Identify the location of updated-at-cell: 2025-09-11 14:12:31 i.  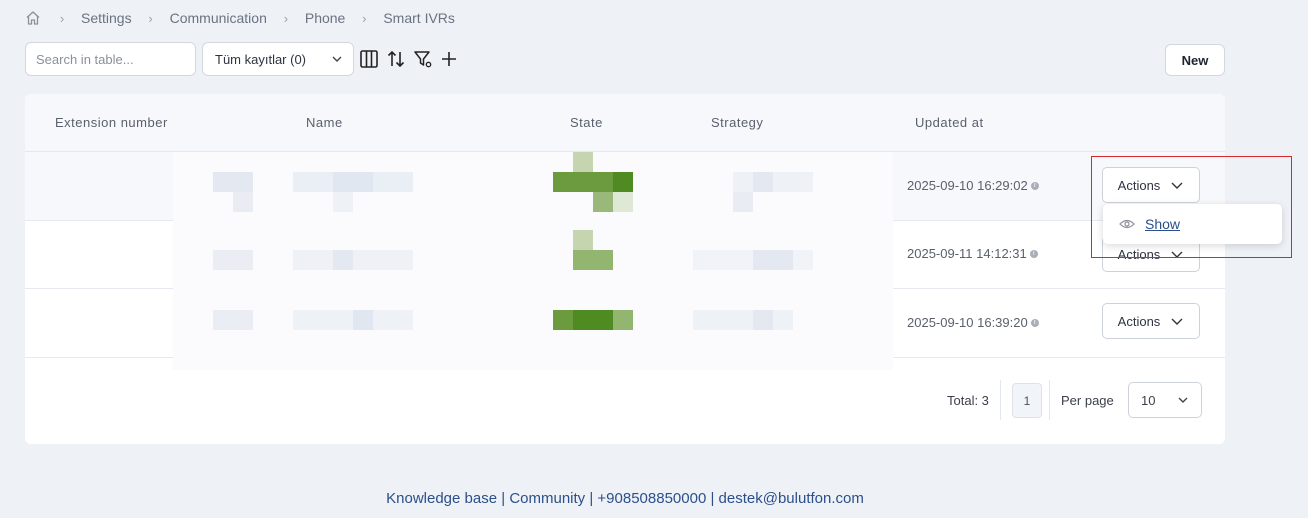
(972, 253).